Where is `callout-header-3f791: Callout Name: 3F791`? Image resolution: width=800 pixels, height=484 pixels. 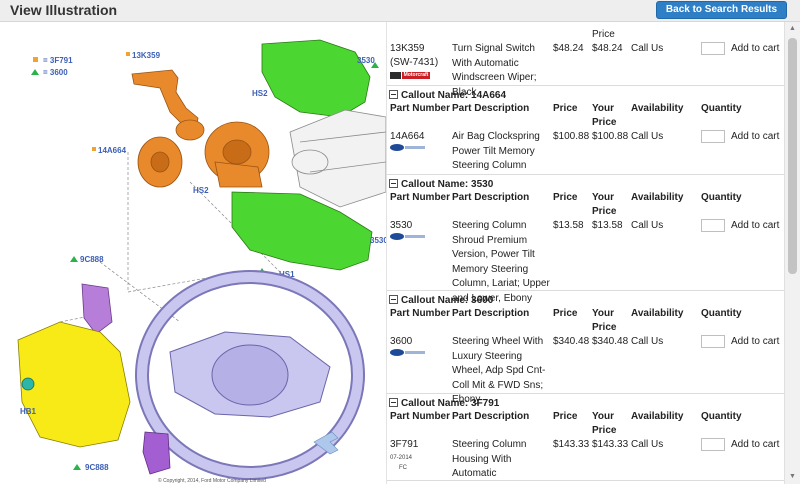
callout-header-3f791: Callout Name: 3F791 is located at coordinates (444, 403).